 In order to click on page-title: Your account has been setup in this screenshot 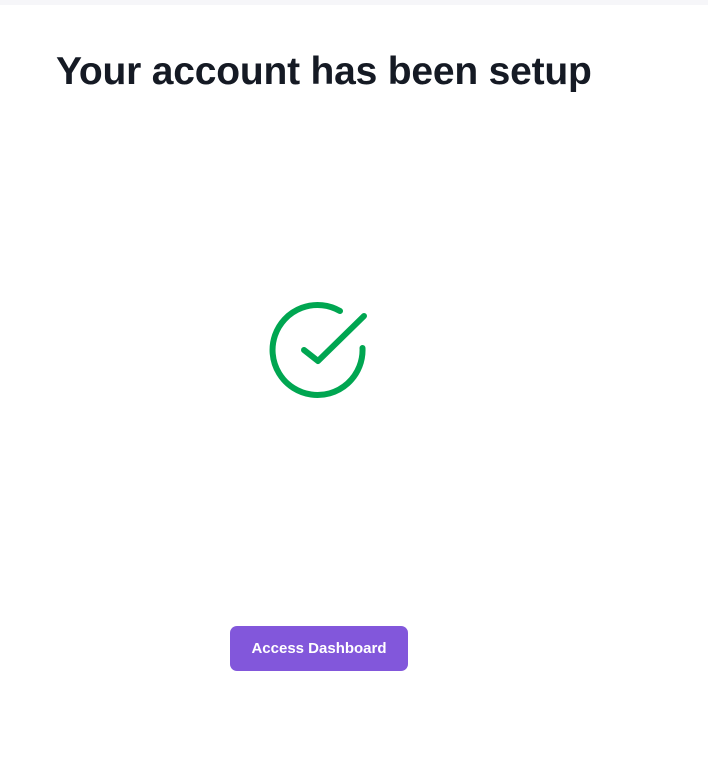, I will do `click(324, 71)`.